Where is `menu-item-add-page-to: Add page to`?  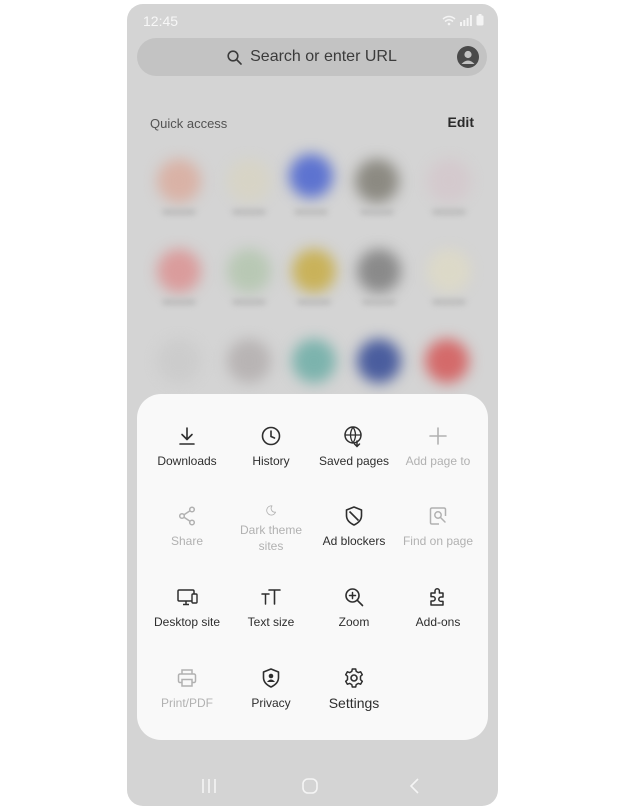
menu-item-add-page-to: Add page to is located at coordinates (438, 434).